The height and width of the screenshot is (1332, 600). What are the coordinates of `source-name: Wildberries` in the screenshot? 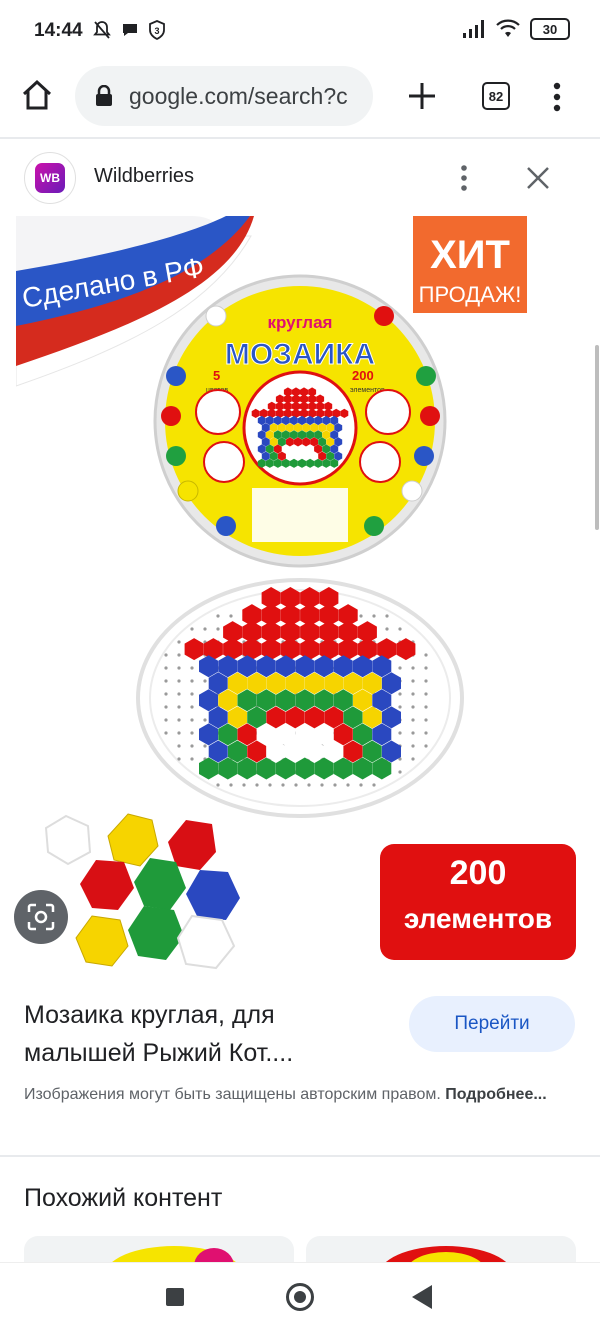 It's located at (144, 176).